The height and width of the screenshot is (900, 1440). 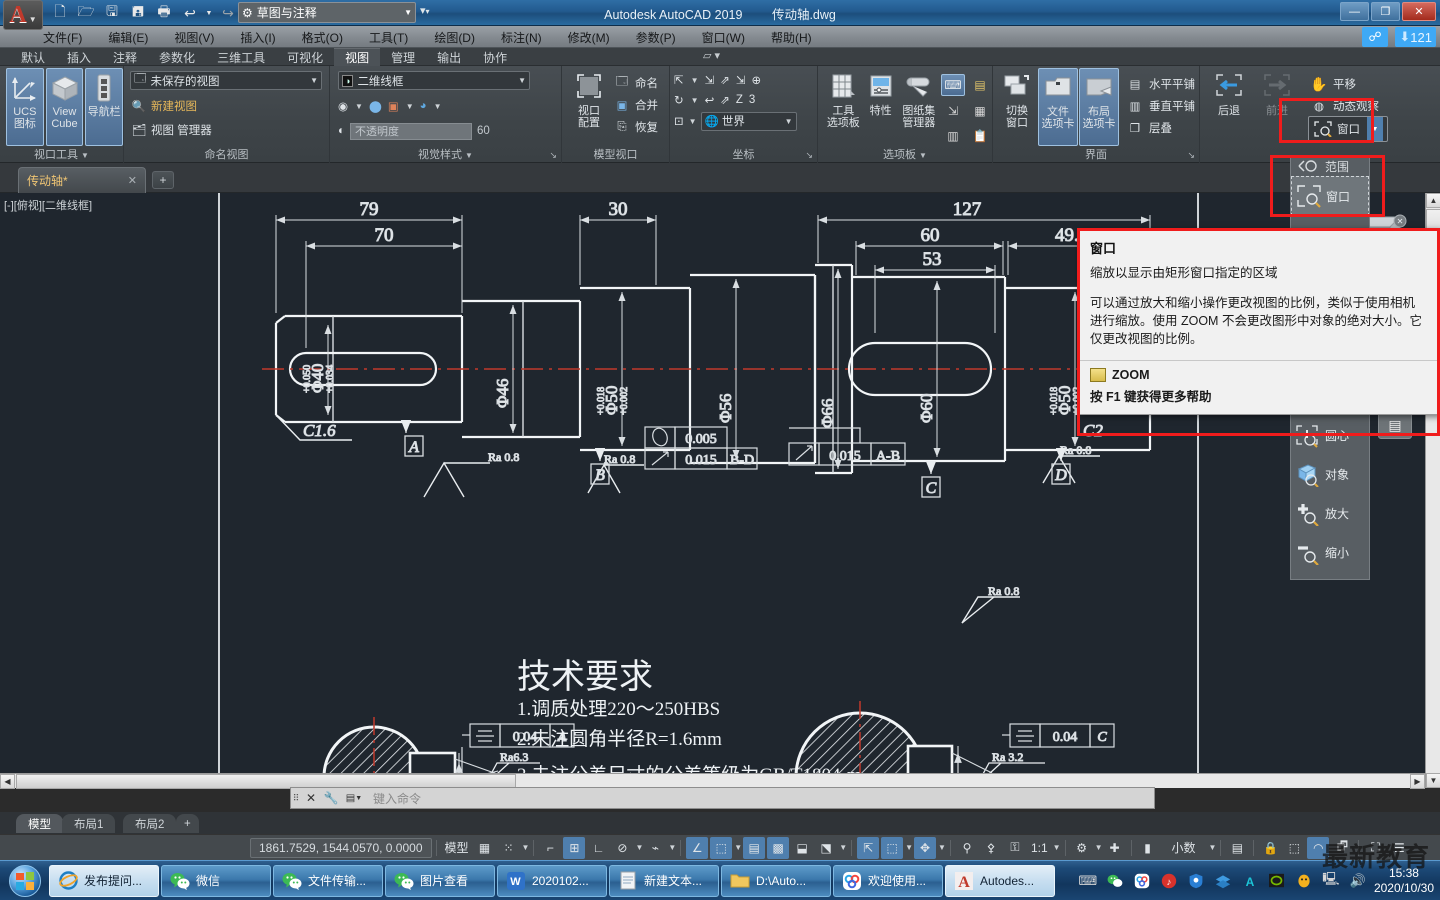 I want to click on command-line-grip: ⠿, so click(x=296, y=798).